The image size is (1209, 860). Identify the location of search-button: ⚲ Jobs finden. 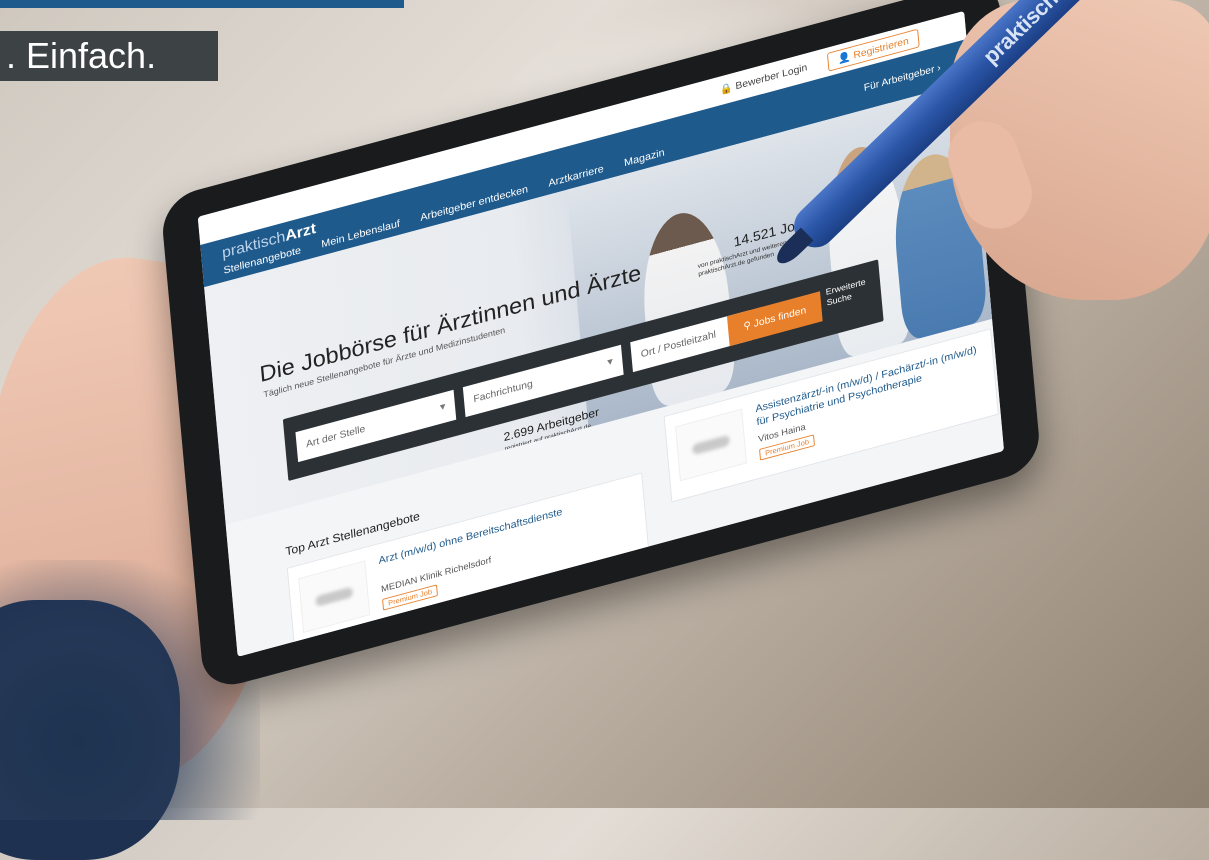
(774, 319).